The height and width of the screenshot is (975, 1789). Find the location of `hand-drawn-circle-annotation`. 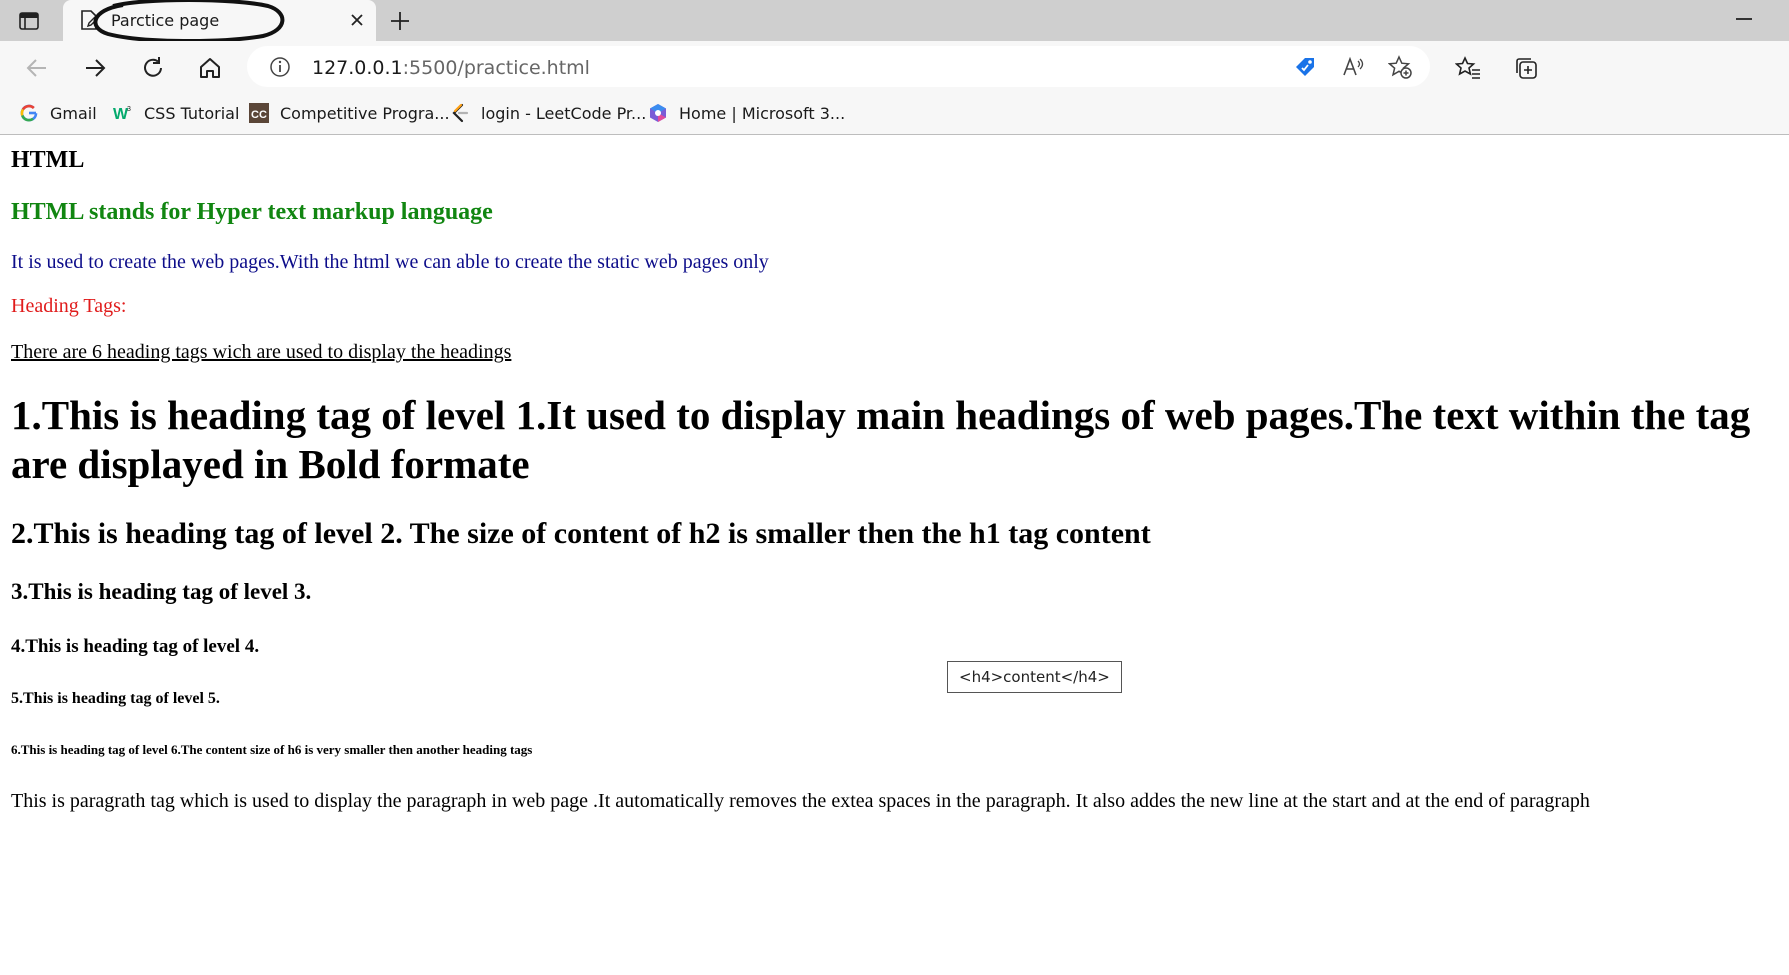

hand-drawn-circle-annotation is located at coordinates (189, 22).